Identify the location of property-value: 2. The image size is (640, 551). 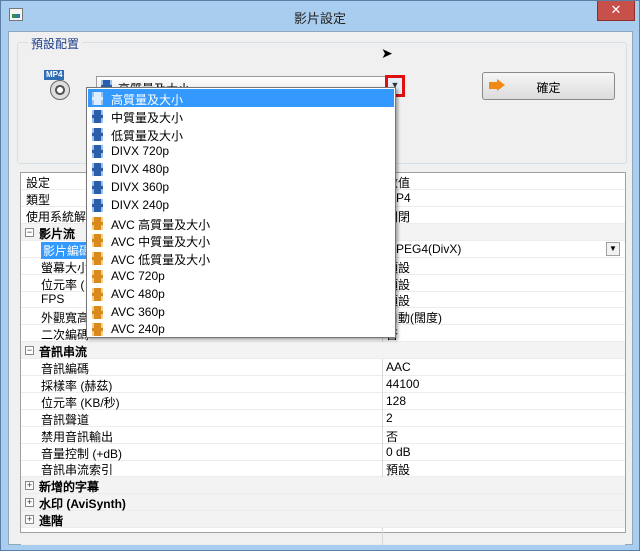
(389, 418).